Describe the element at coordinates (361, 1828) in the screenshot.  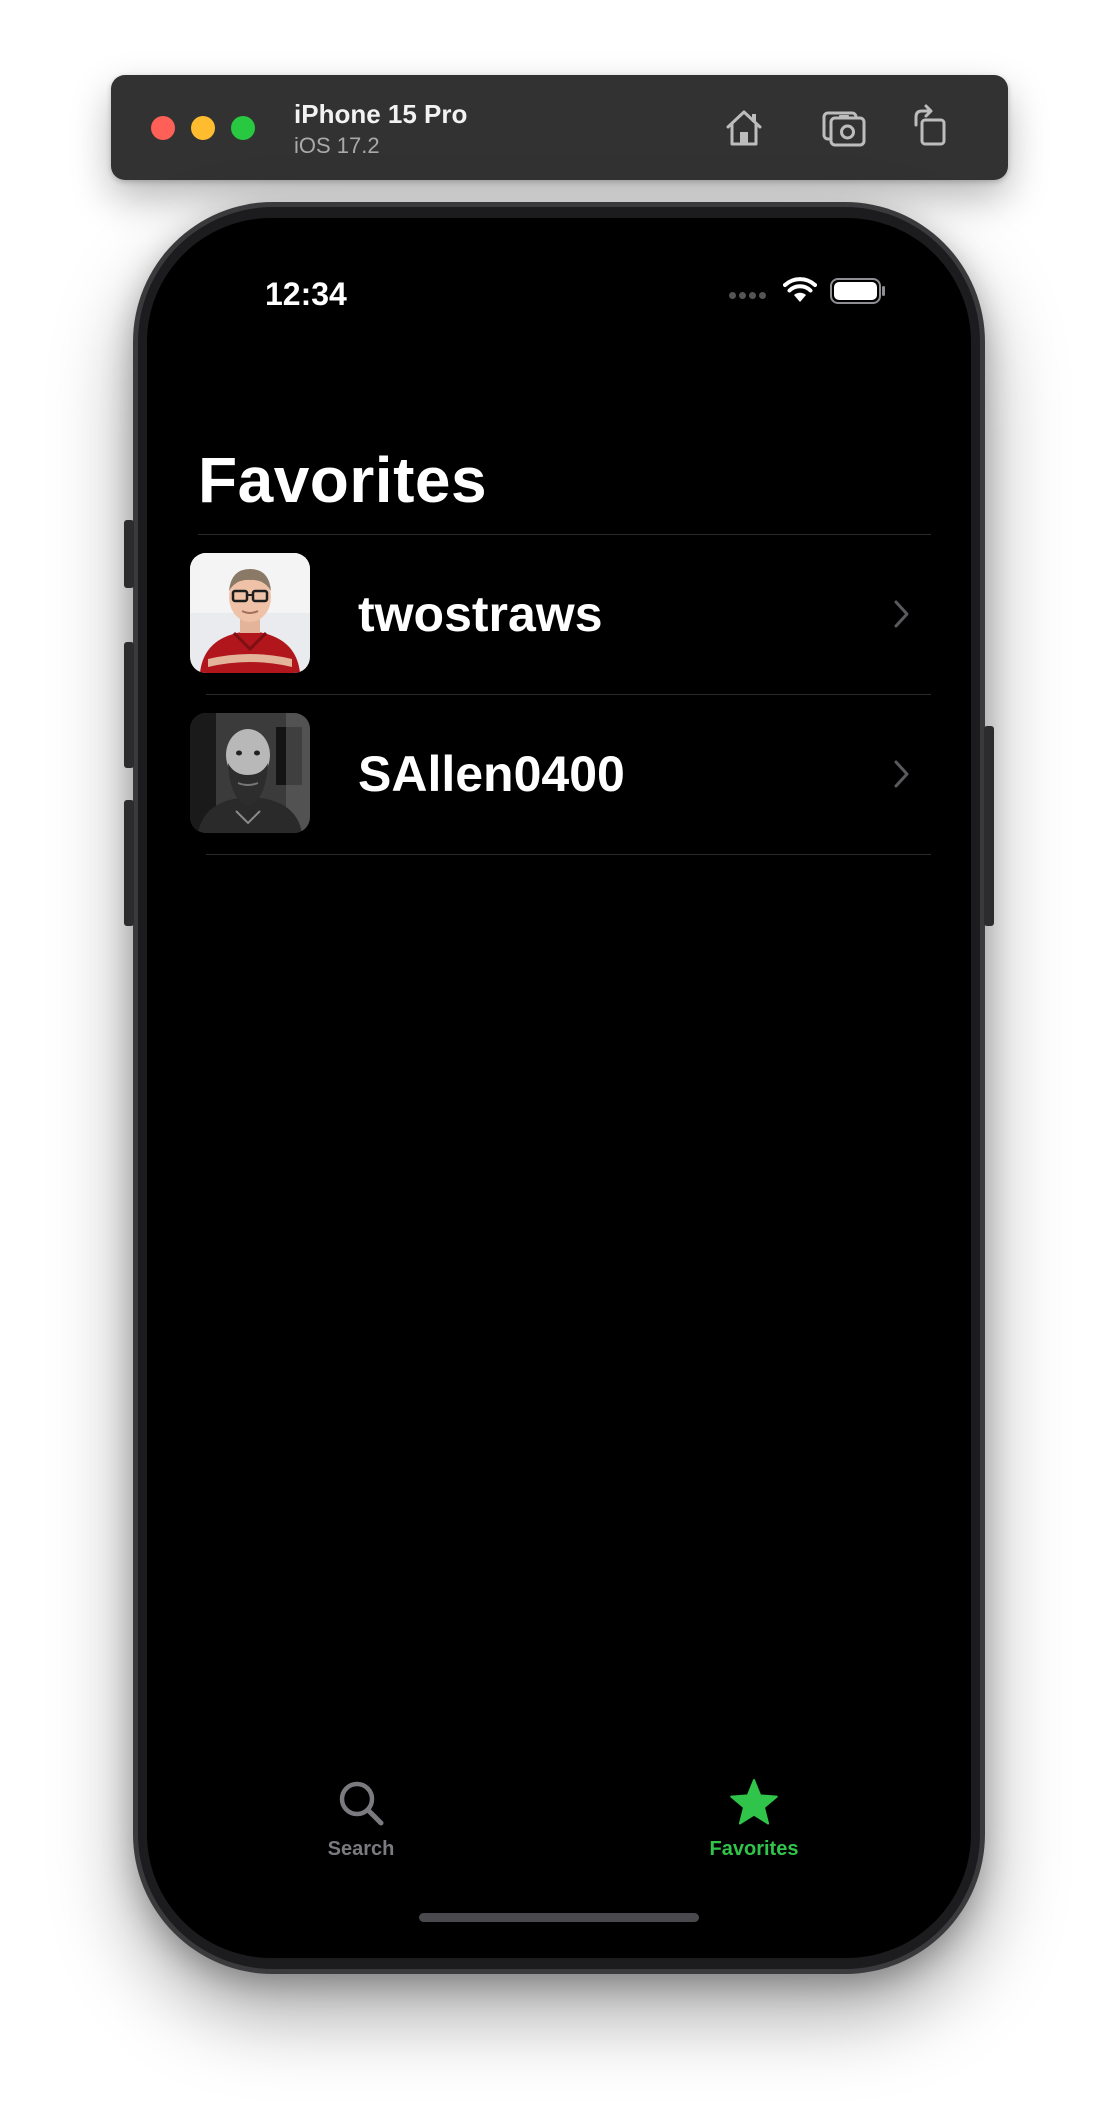
I see `tab-search: Search` at that location.